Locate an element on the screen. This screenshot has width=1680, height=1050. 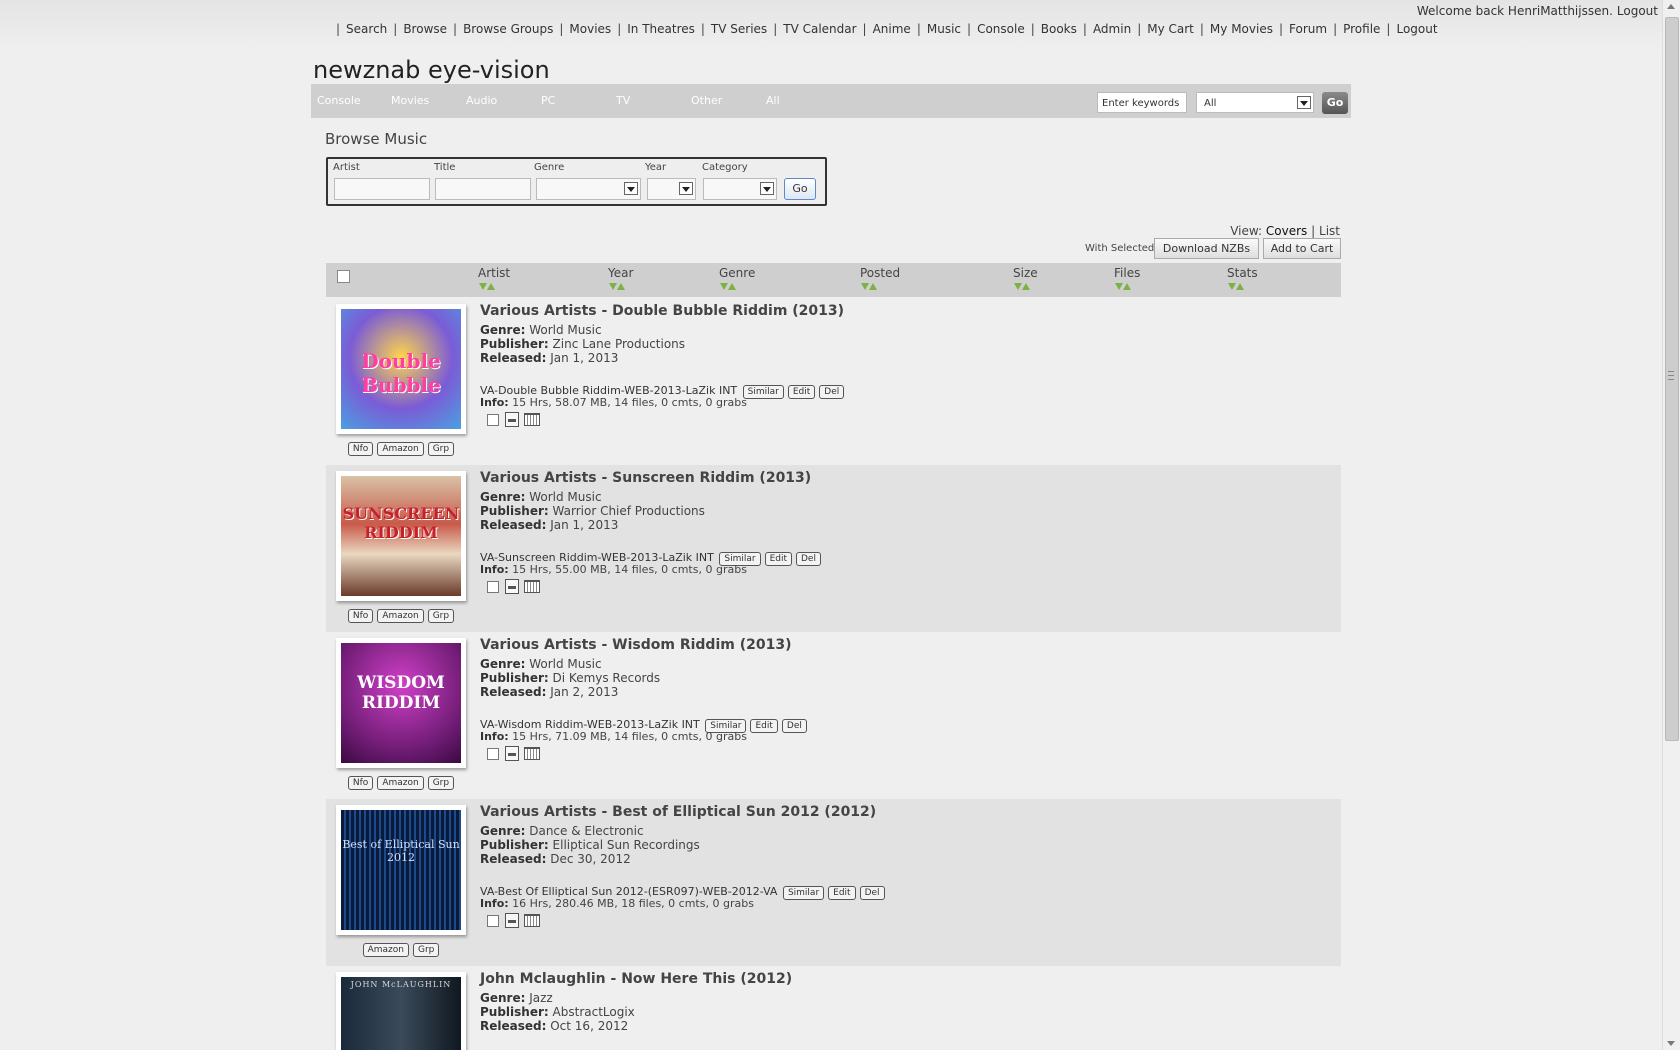
year-select is located at coordinates (671, 189).